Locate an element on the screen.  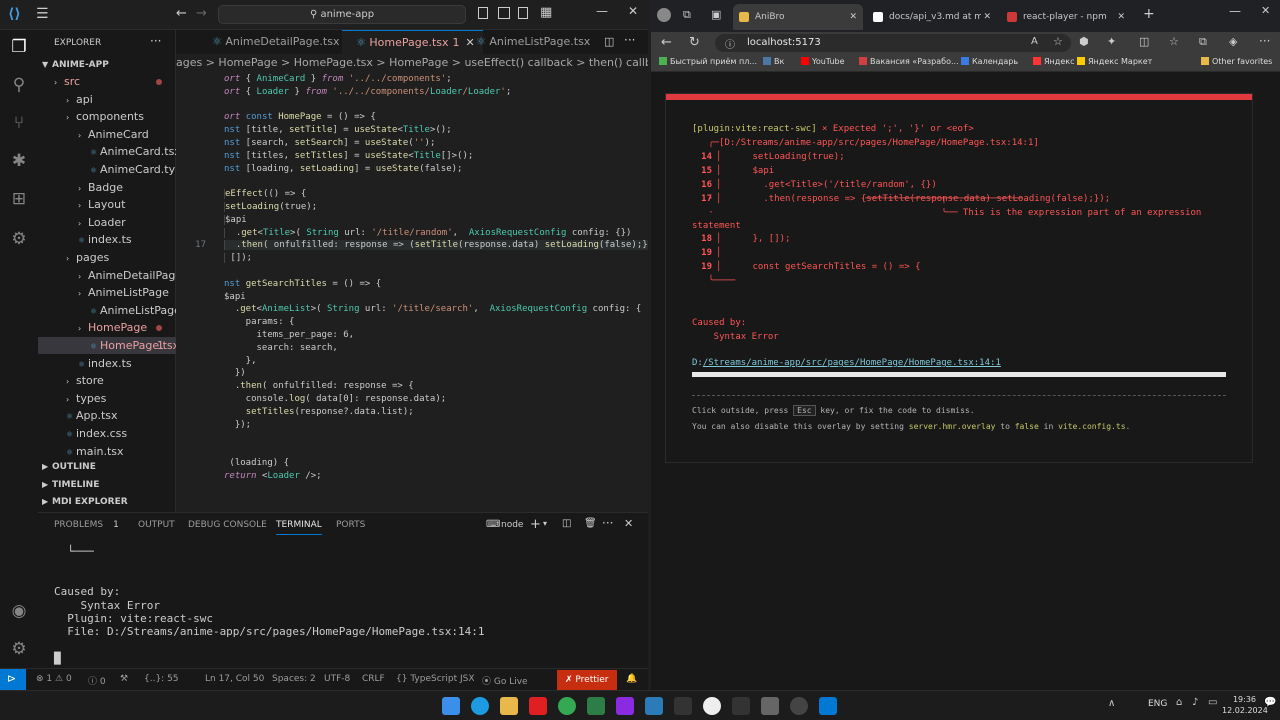
code-line: search: search, is located at coordinates (281, 348).